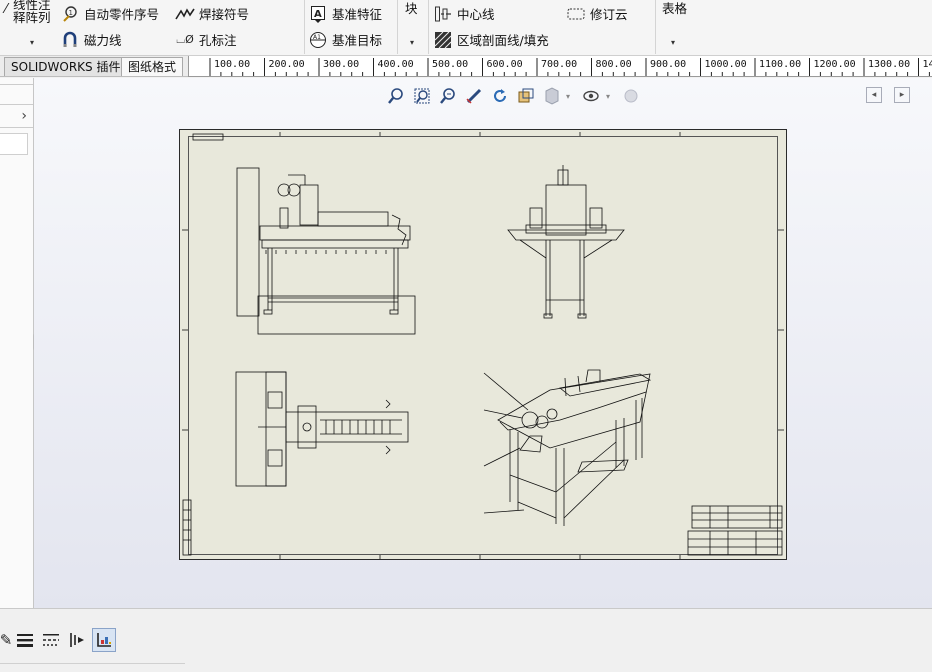 The width and height of the screenshot is (932, 672). Describe the element at coordinates (504, 64) in the screenshot. I see `ruler-label: 600.00` at that location.